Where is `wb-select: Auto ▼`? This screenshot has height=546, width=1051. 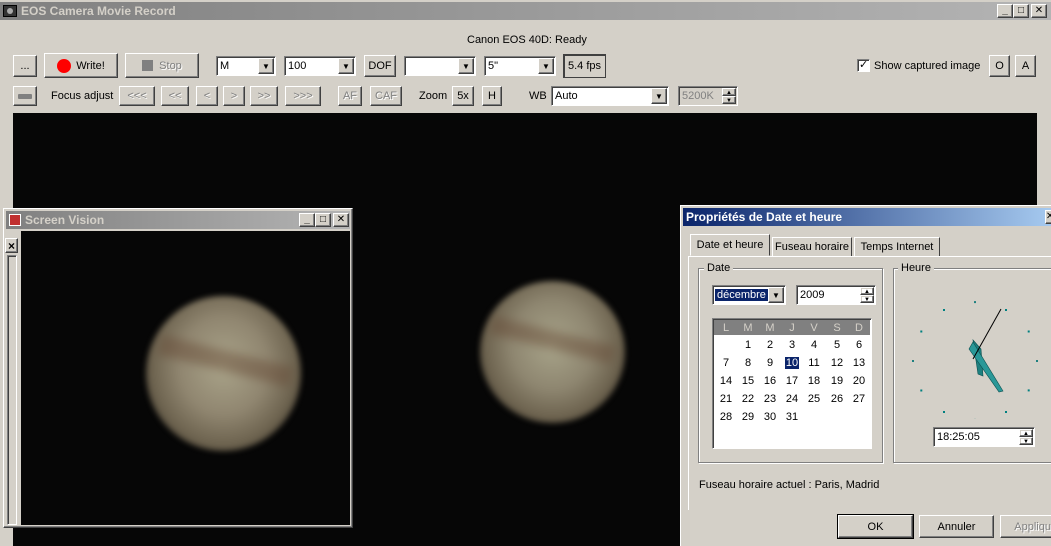 wb-select: Auto ▼ is located at coordinates (610, 96).